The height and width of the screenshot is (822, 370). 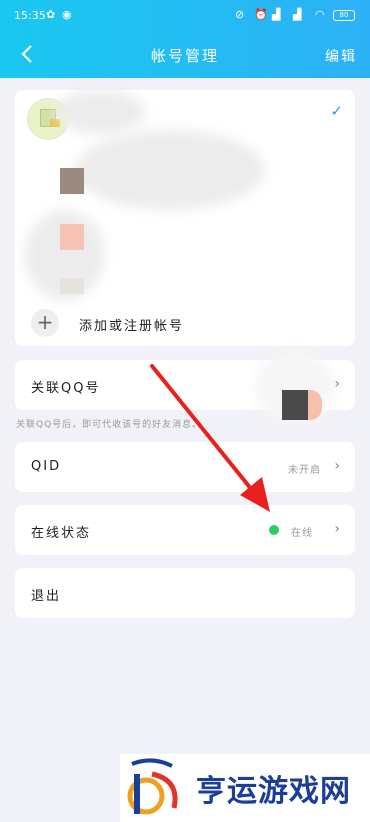 What do you see at coordinates (304, 470) in the screenshot?
I see `qid-value: 未开启` at bounding box center [304, 470].